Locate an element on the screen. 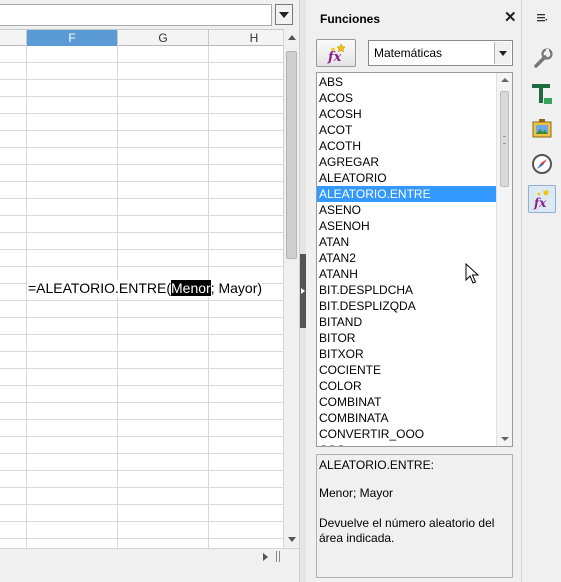 The height and width of the screenshot is (582, 561). function-list-item: ACOTH is located at coordinates (407, 146).